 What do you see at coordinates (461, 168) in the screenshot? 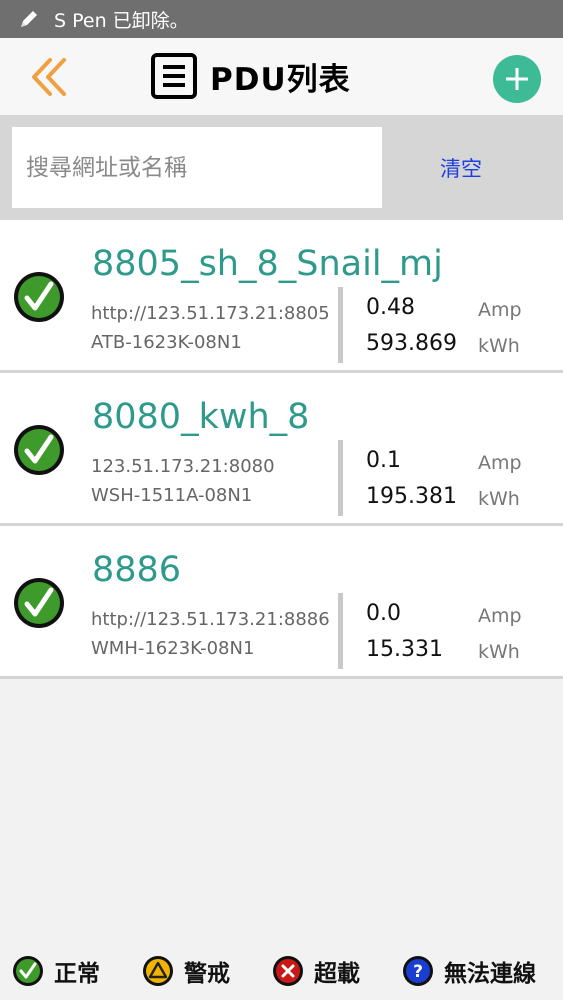
I see `clear-button: 清空` at bounding box center [461, 168].